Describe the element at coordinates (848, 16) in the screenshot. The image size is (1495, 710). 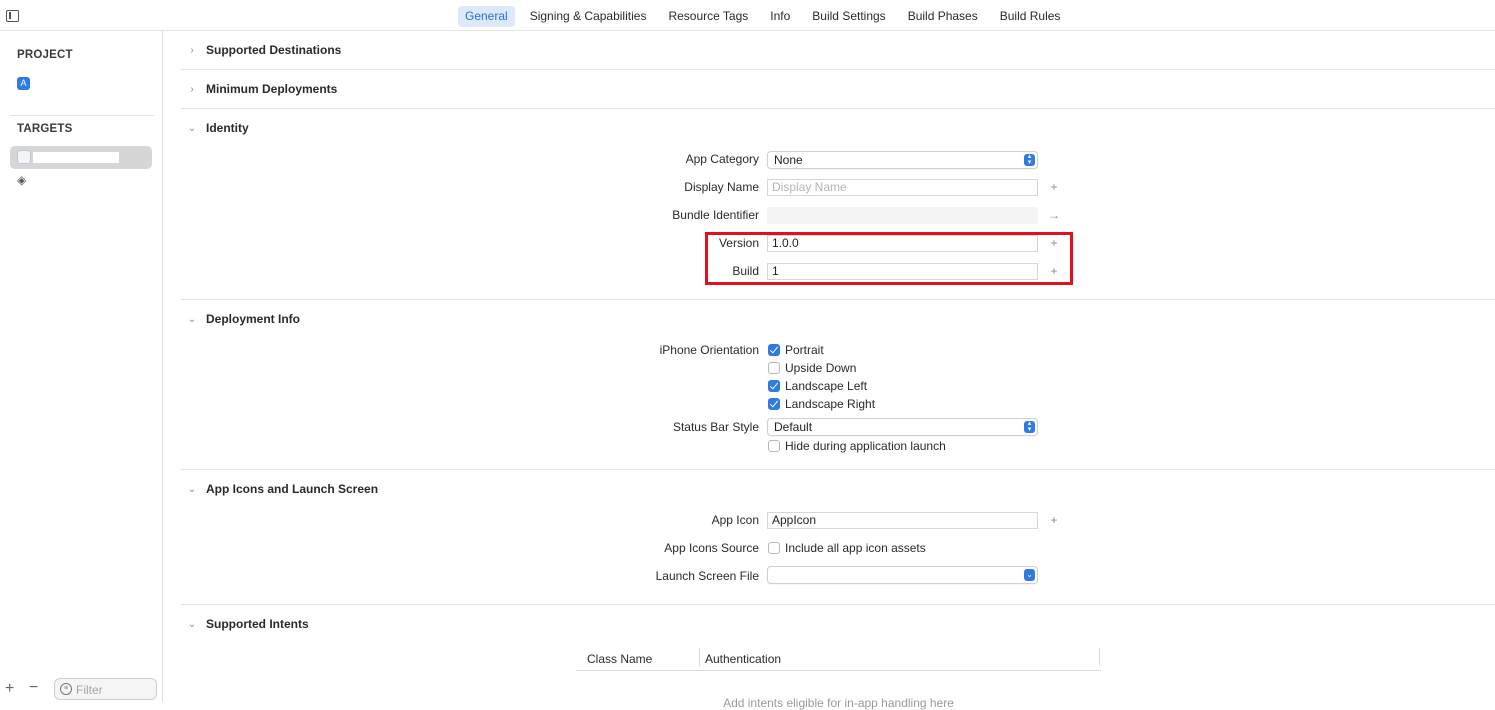
I see `tab-build-settings: Build Settings` at that location.